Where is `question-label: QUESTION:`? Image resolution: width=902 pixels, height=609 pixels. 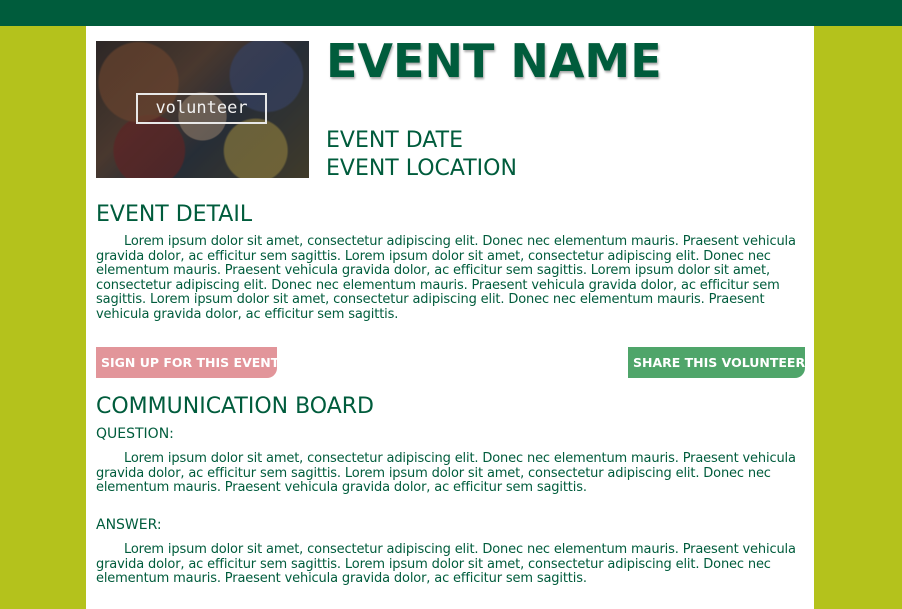
question-label: QUESTION: is located at coordinates (135, 434).